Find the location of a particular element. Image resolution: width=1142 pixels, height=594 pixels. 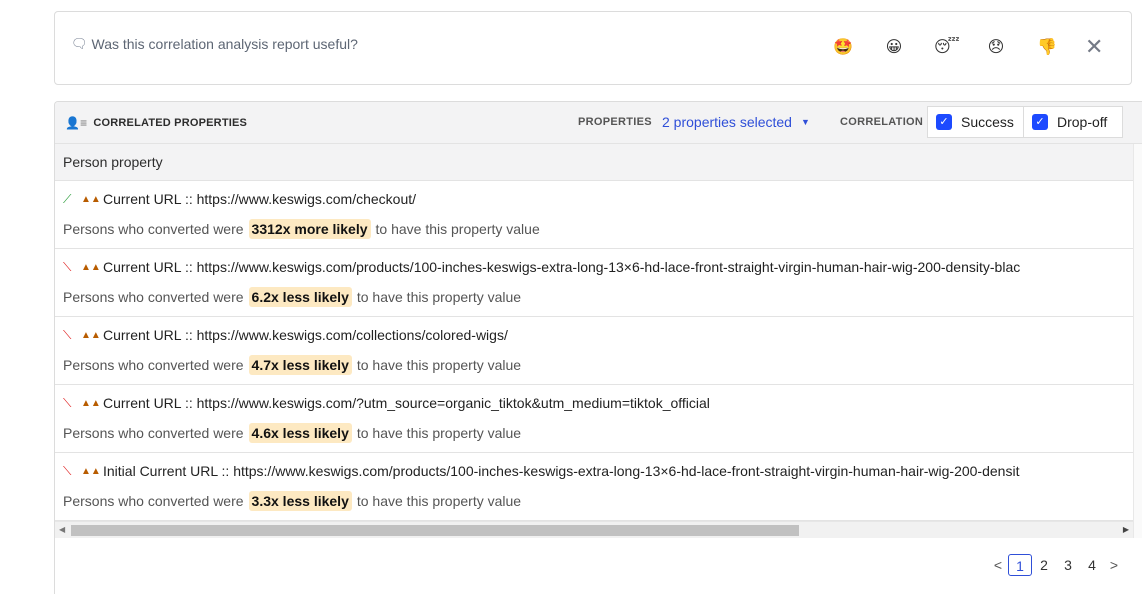

success-checkbox: ✓ Success is located at coordinates (975, 122).